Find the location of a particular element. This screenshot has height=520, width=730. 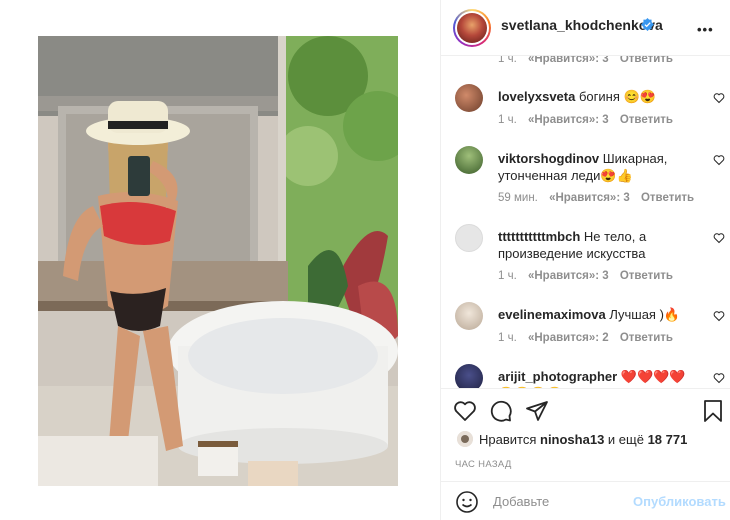

comment-meta: 59 мин. «Нравится»: 3 Ответить is located at coordinates (600, 198).